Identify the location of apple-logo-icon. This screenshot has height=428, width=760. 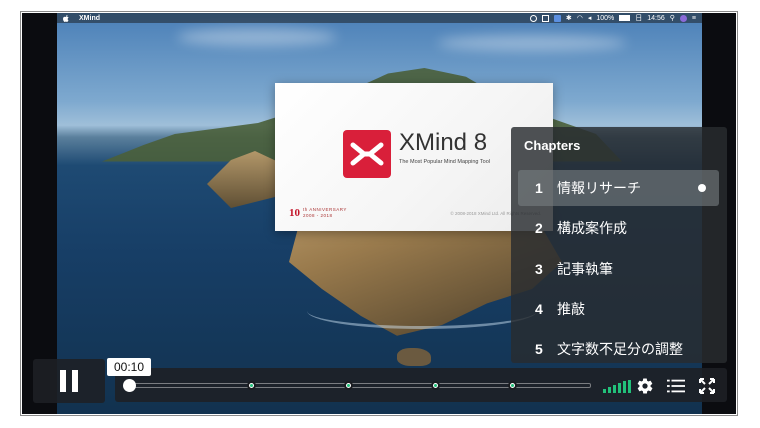
(66, 18).